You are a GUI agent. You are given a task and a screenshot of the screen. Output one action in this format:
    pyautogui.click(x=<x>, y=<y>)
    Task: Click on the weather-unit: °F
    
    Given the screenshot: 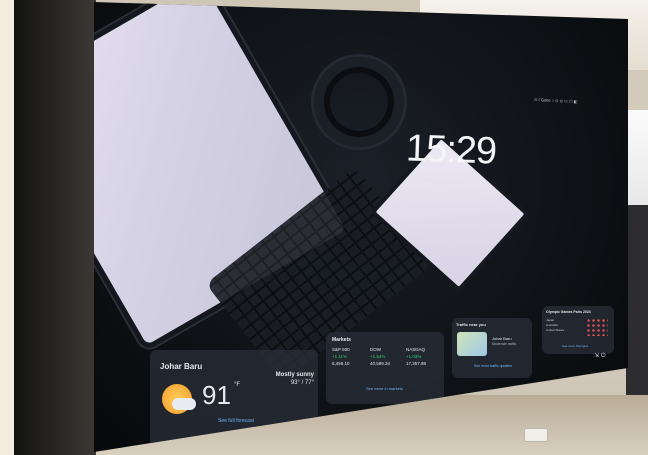 What is the action you would take?
    pyautogui.click(x=237, y=385)
    